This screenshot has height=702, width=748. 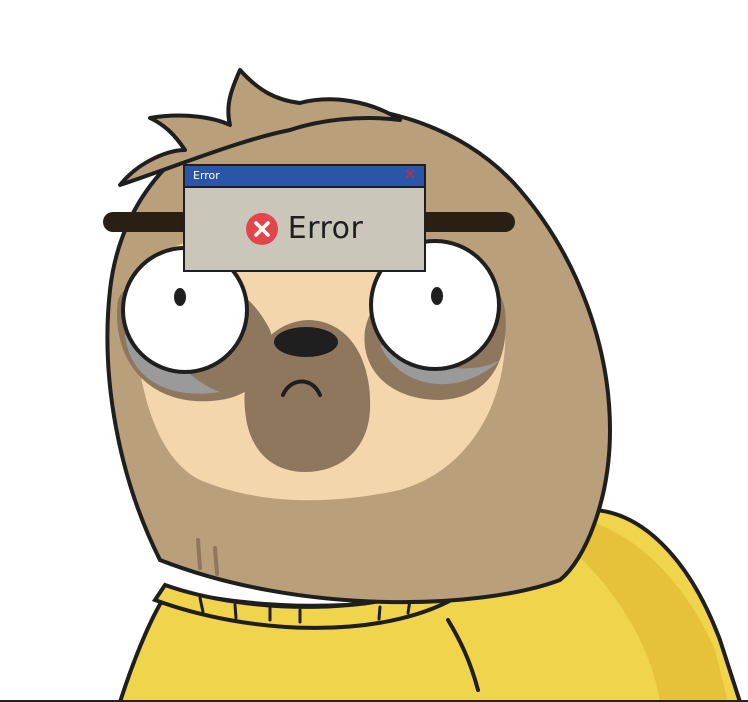 What do you see at coordinates (261, 229) in the screenshot?
I see `error-circle-x-icon` at bounding box center [261, 229].